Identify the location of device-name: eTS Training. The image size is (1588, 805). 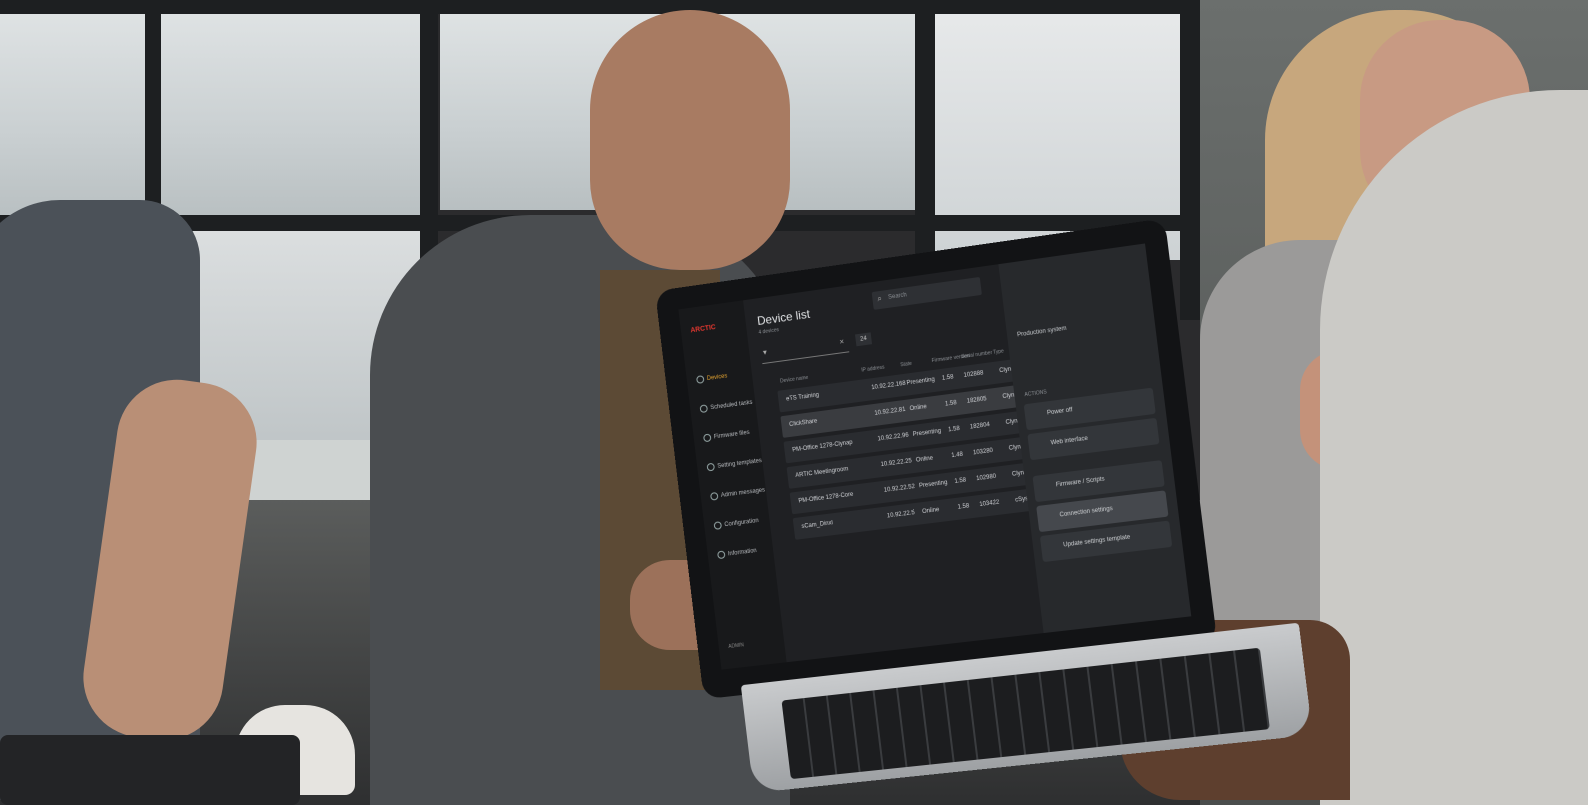
(802, 397).